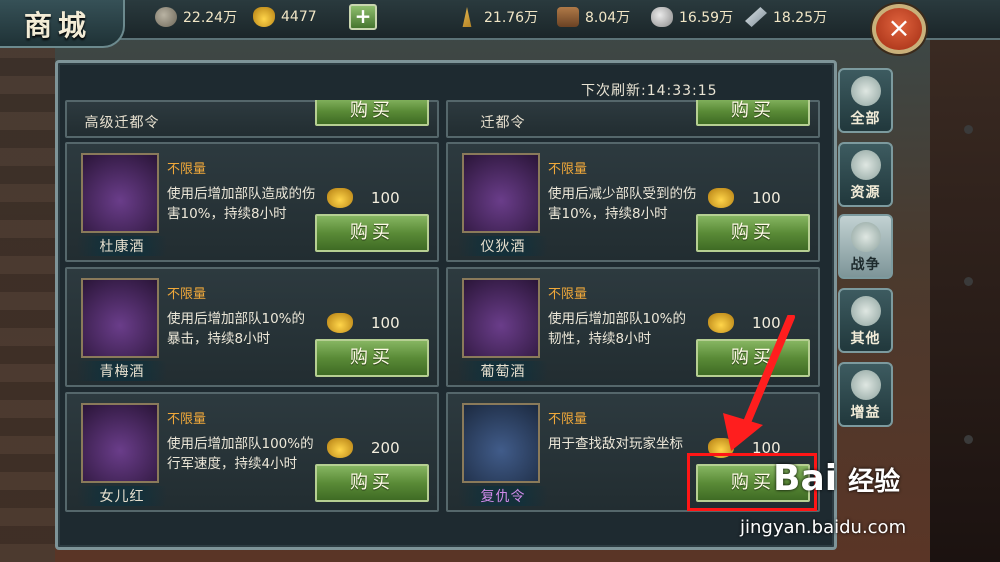  I want to click on shop-item-card: 女儿红 不限量 使用后增加部队100%的行军速度，持续4小时 200 购买, so click(252, 452).